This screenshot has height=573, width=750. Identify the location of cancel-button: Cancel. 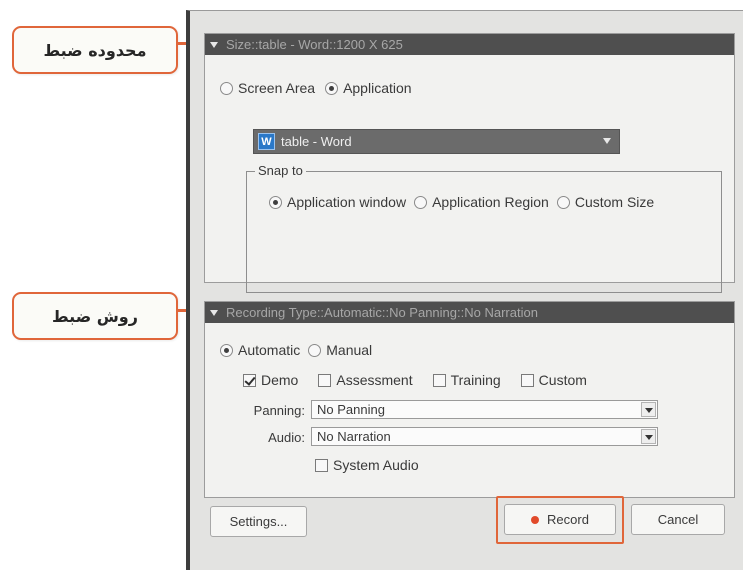
(678, 519).